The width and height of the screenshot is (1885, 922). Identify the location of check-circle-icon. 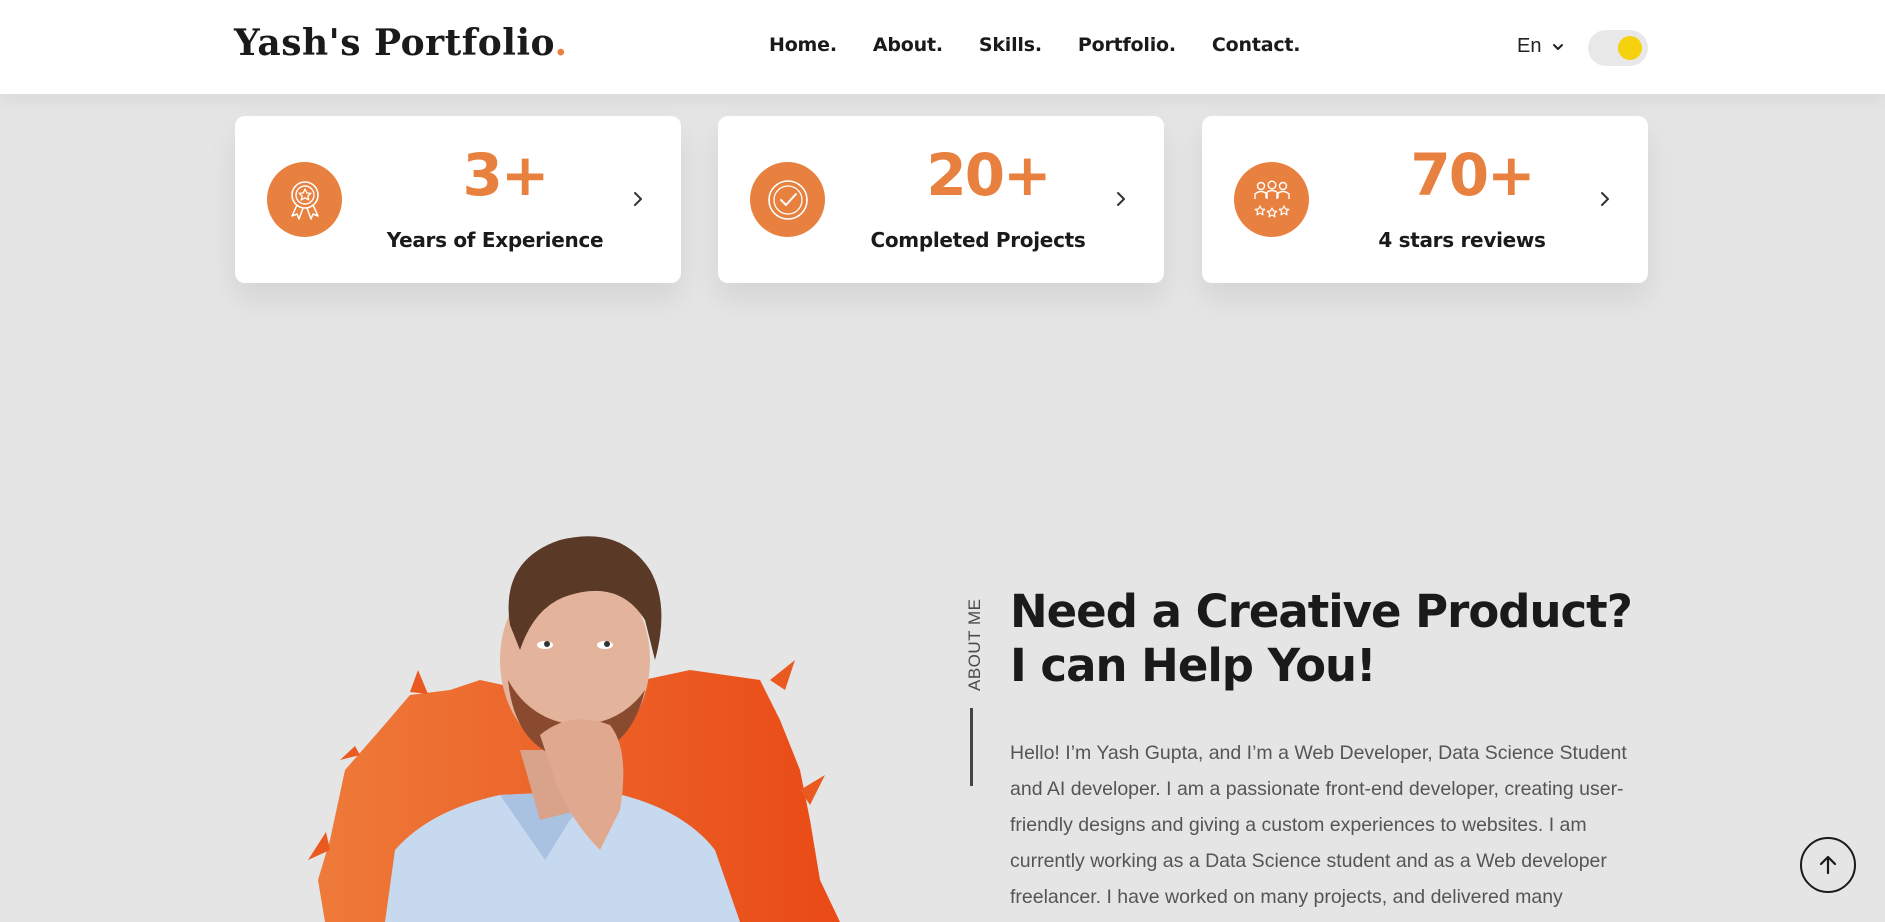
(787, 199).